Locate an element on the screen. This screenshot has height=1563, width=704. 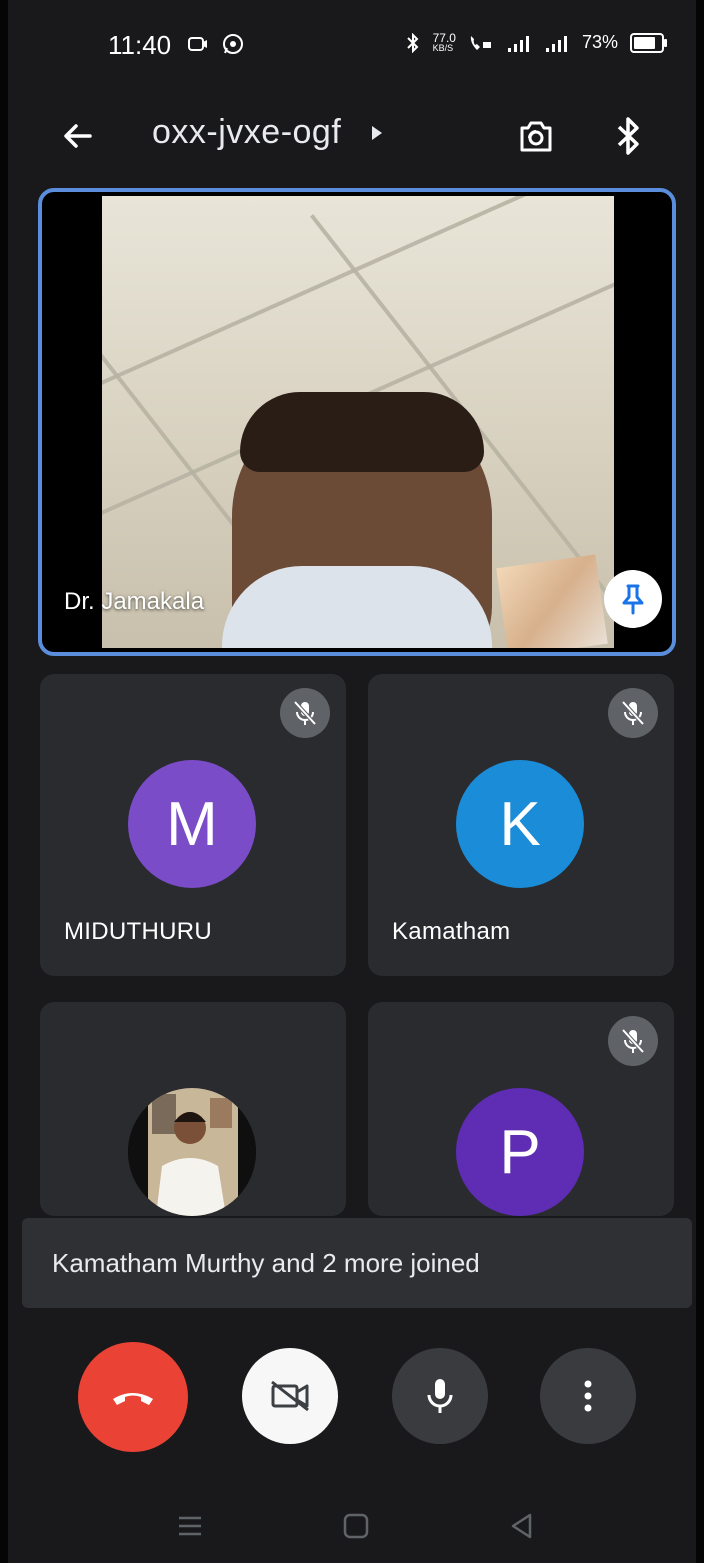
whatsapp-icon is located at coordinates (233, 44).